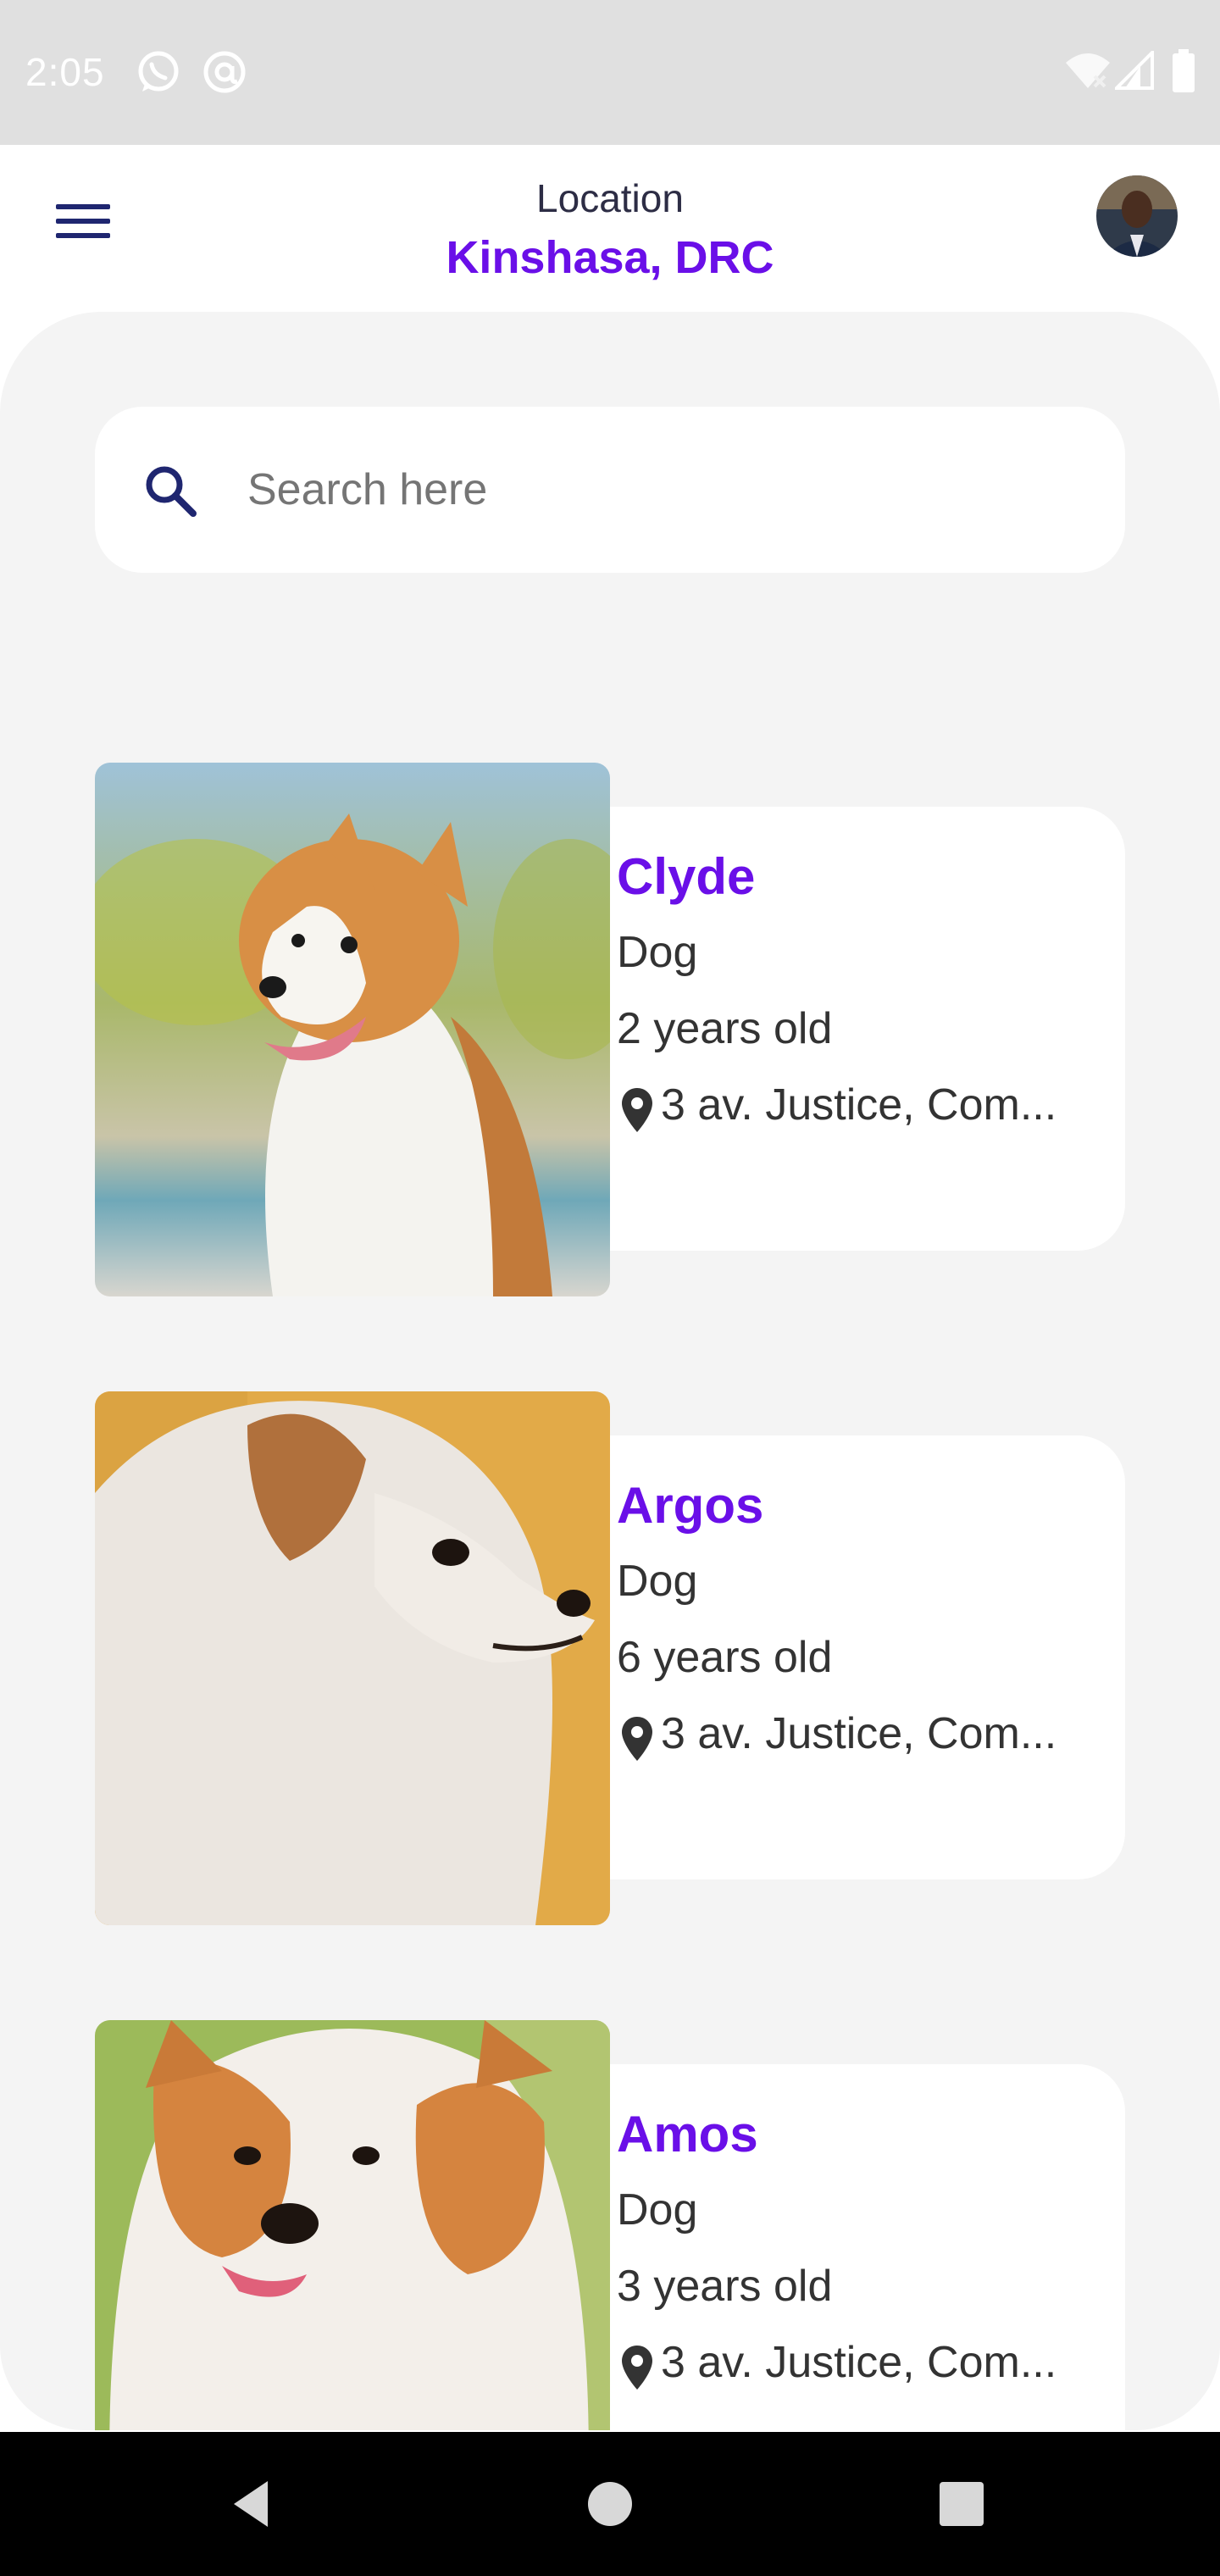 The width and height of the screenshot is (1220, 2576). Describe the element at coordinates (687, 2134) in the screenshot. I see `pet-name: Amos` at that location.